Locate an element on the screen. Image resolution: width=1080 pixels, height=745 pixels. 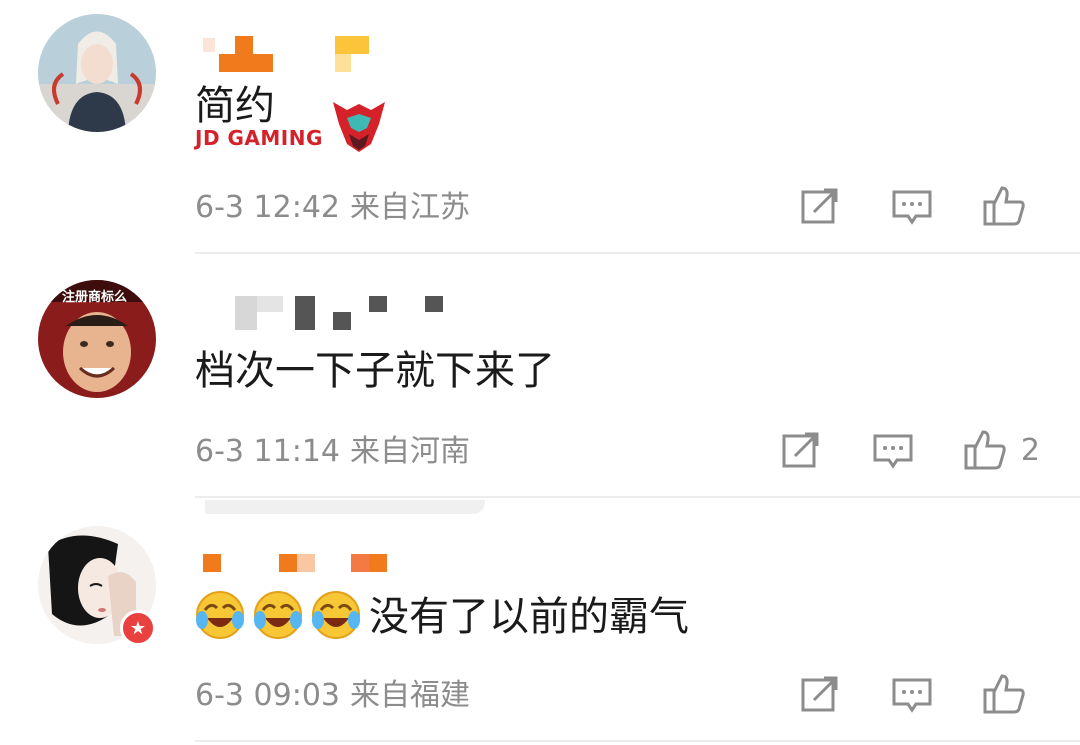
comment-meta: 6-3 11:14 来自河南 is located at coordinates (332, 452).